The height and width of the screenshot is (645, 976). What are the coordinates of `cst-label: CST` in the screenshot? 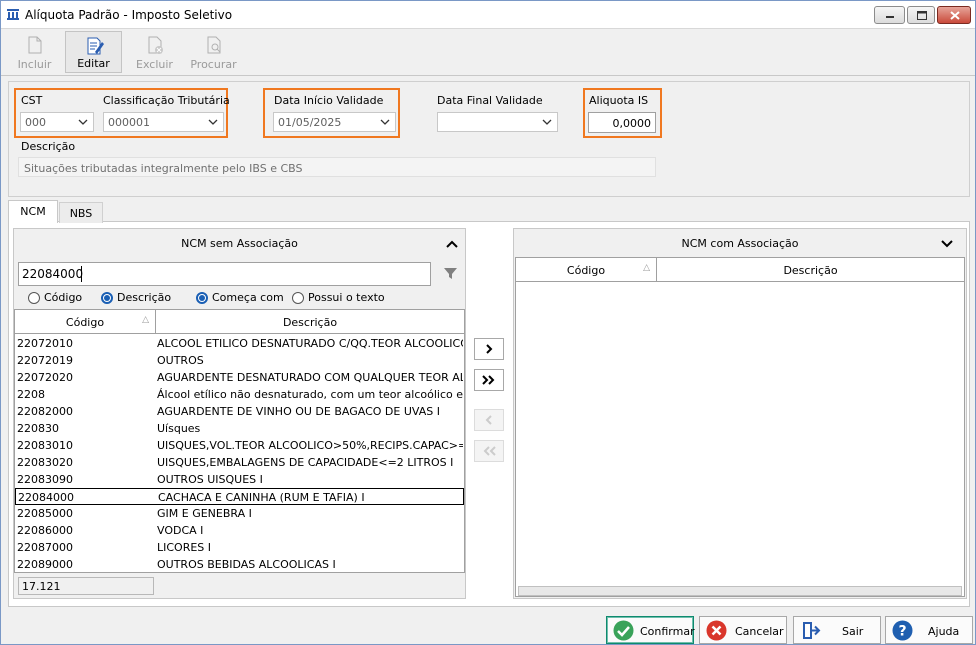 It's located at (32, 100).